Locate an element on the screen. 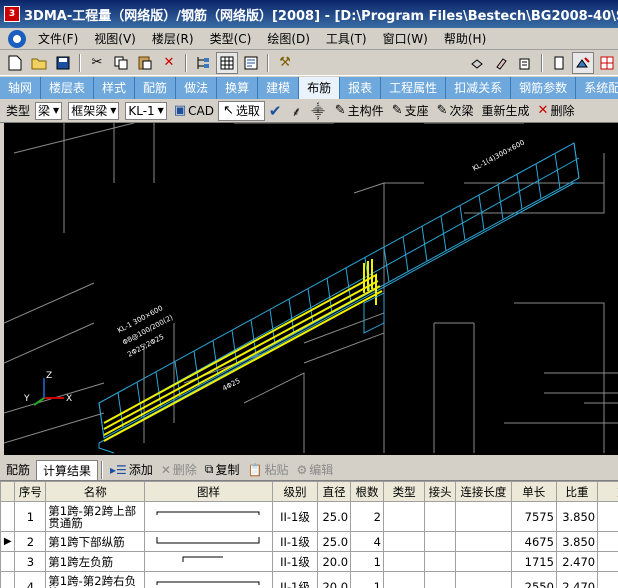  cell-name: 第1跨左负筋 is located at coordinates (95, 561).